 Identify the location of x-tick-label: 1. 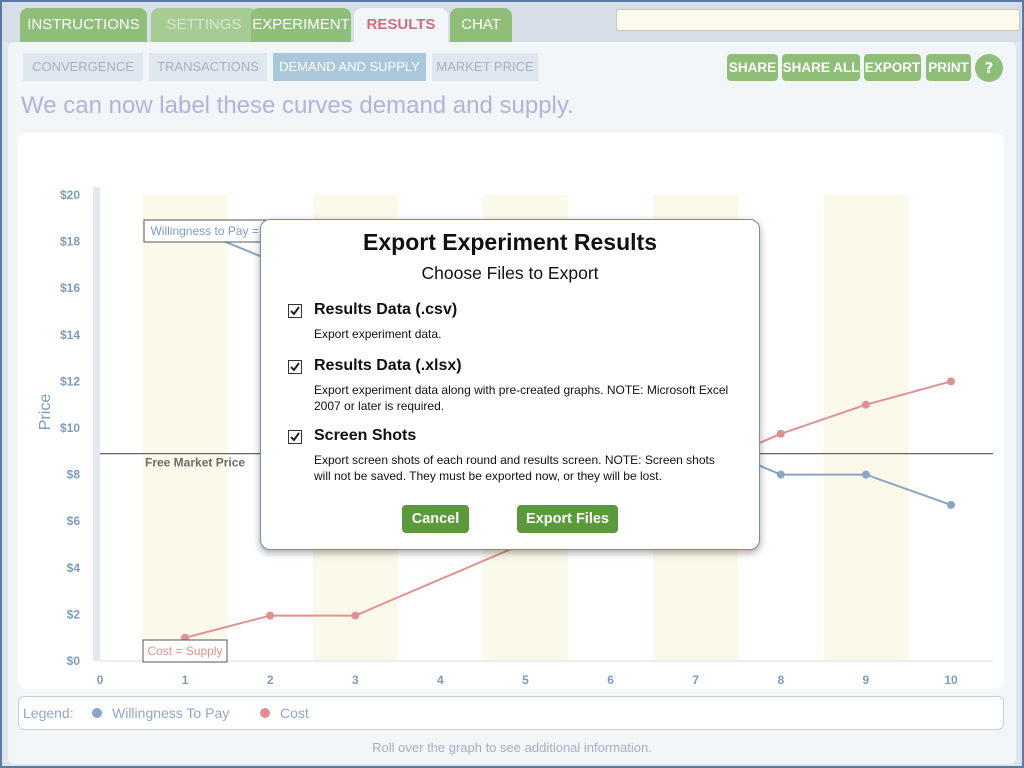
(185, 680).